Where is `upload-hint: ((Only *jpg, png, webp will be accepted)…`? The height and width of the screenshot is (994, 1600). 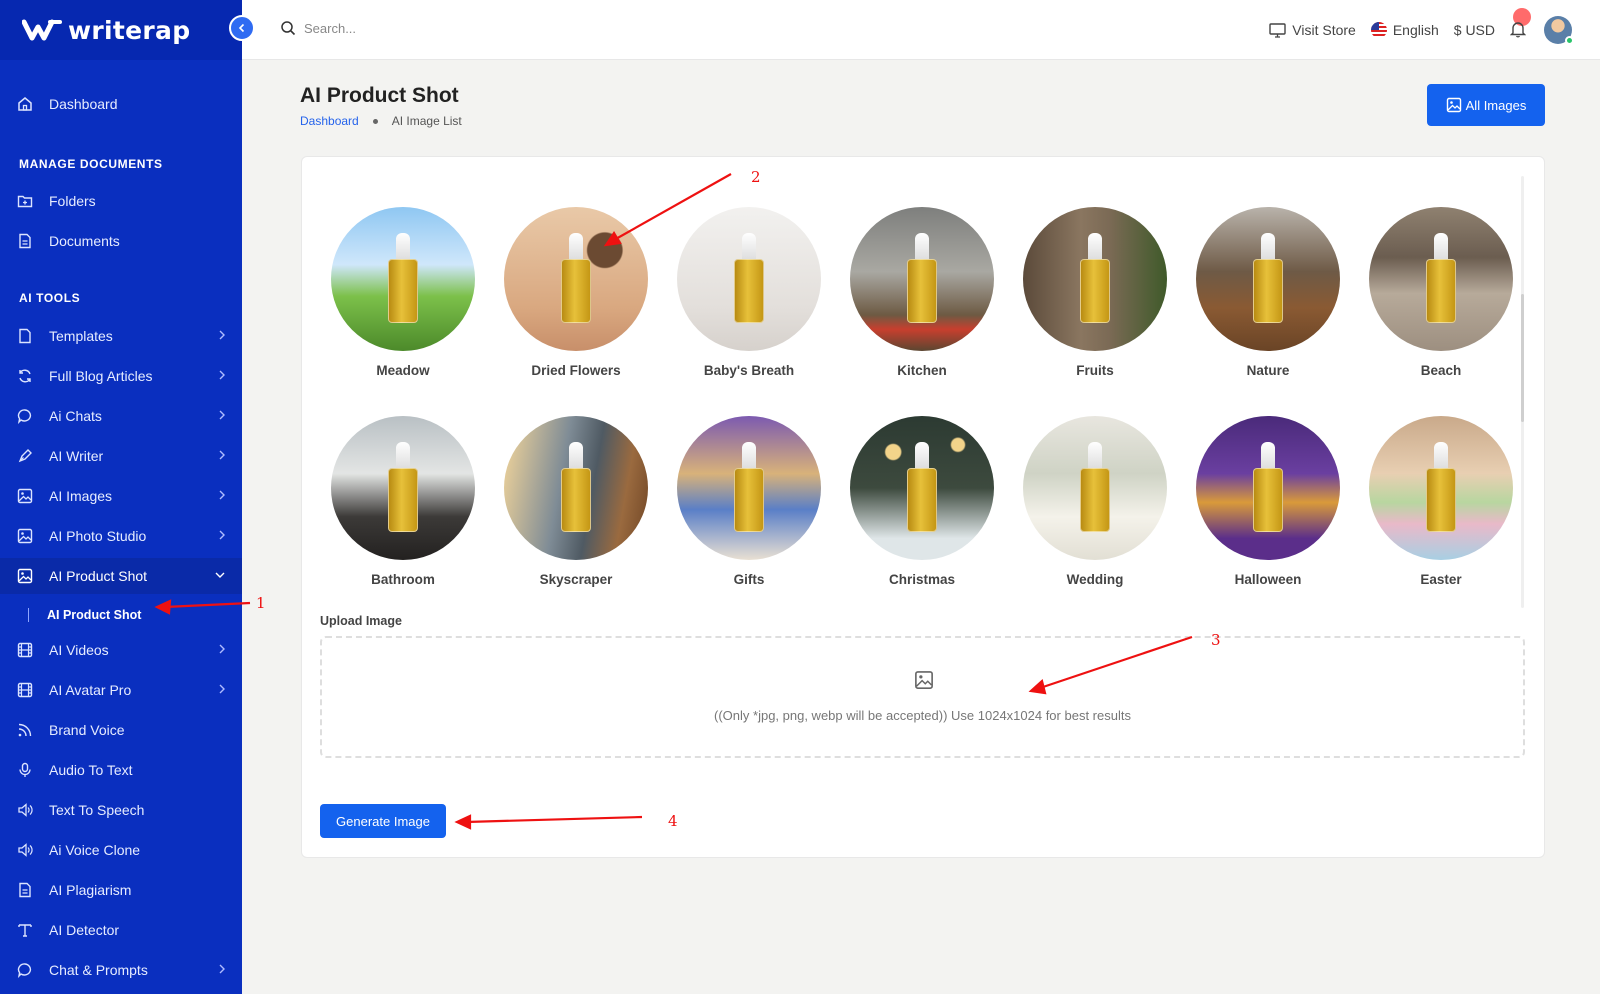 upload-hint: ((Only *jpg, png, webp will be accepted)… is located at coordinates (922, 715).